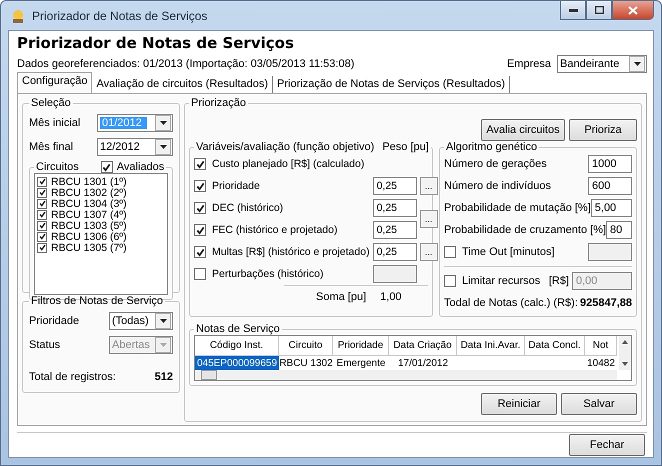  Describe the element at coordinates (601, 363) in the screenshot. I see `table-cell-text: 10482` at that location.